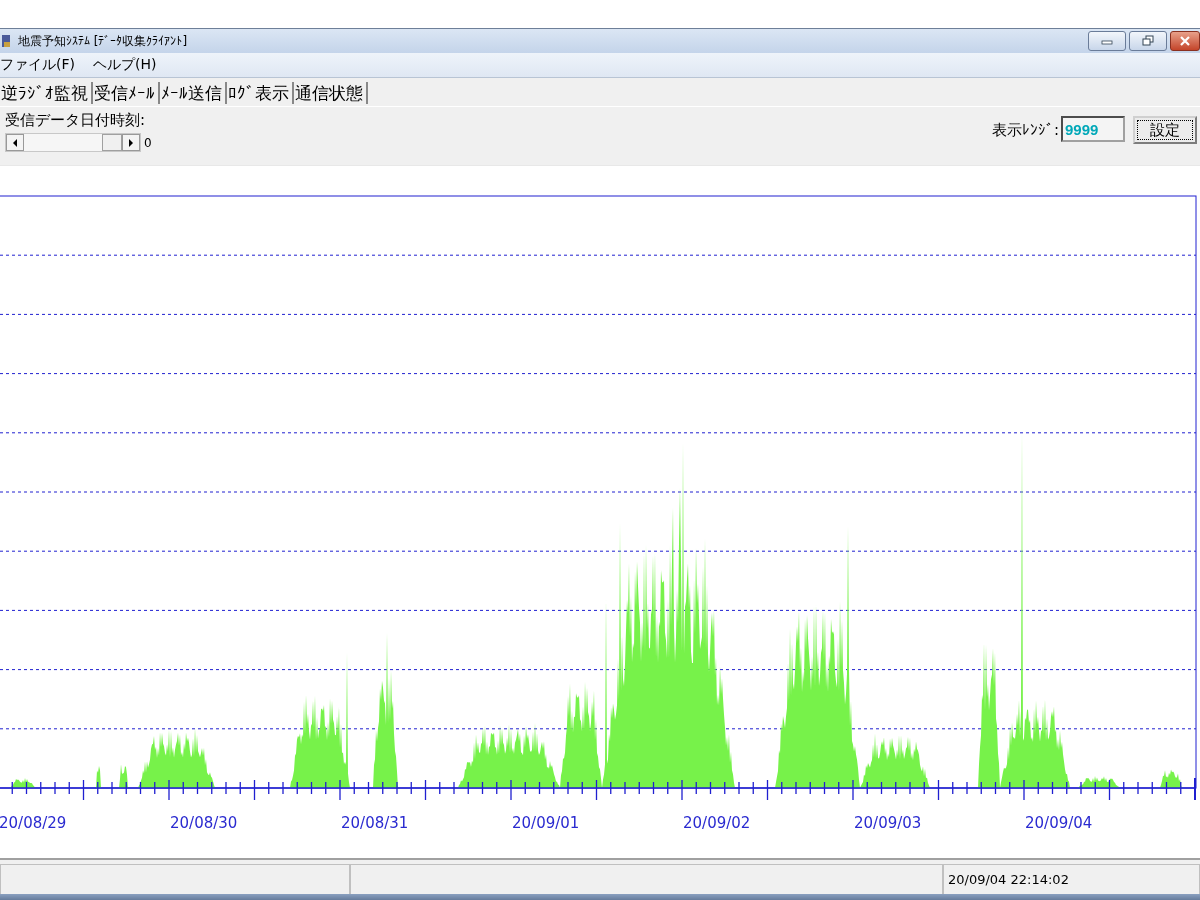  What do you see at coordinates (546, 823) in the screenshot?
I see `x-axis-label: 20/09/01` at bounding box center [546, 823].